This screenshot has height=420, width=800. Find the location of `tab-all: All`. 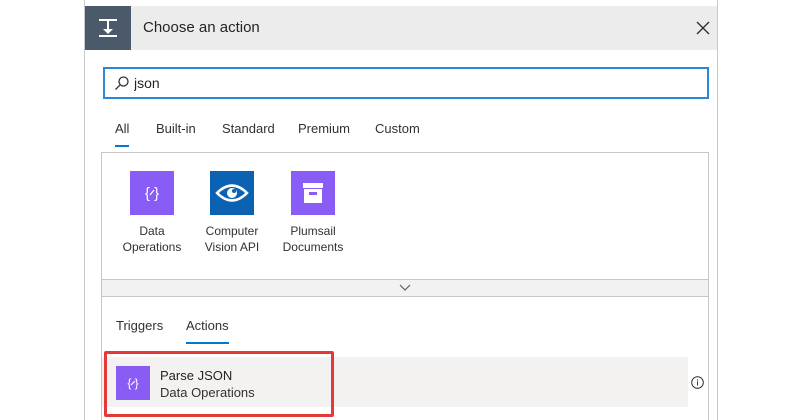

tab-all: All is located at coordinates (122, 134).